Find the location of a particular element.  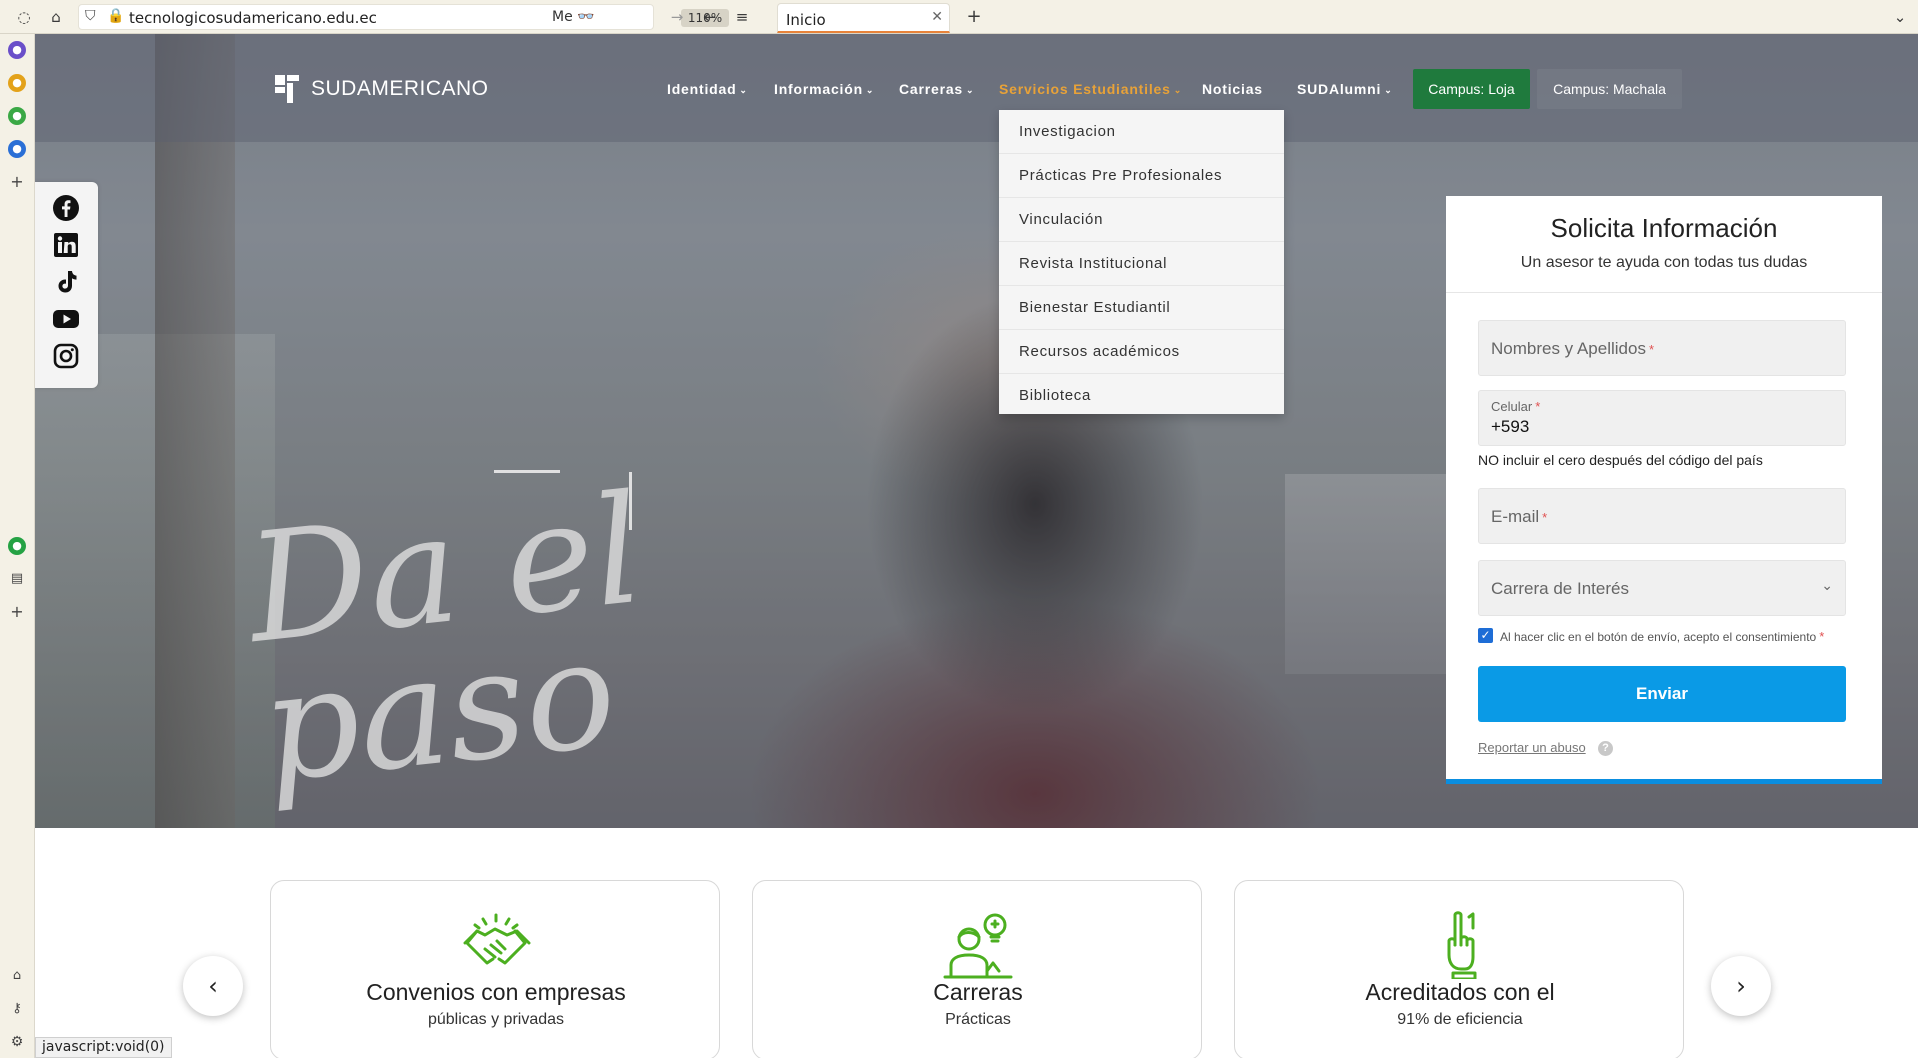

wallet-icon: ▤ is located at coordinates (17, 579).